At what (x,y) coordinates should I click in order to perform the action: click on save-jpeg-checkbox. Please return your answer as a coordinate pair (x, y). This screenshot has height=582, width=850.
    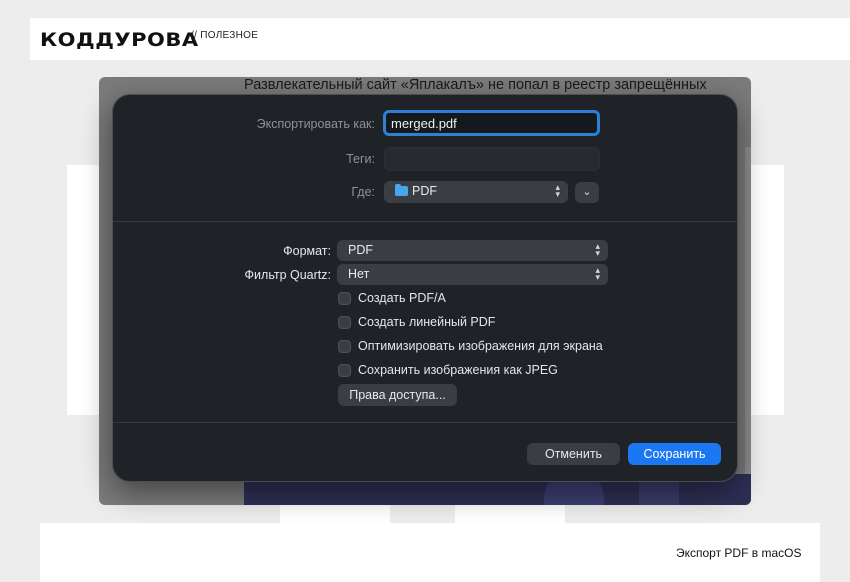
    Looking at the image, I should click on (344, 370).